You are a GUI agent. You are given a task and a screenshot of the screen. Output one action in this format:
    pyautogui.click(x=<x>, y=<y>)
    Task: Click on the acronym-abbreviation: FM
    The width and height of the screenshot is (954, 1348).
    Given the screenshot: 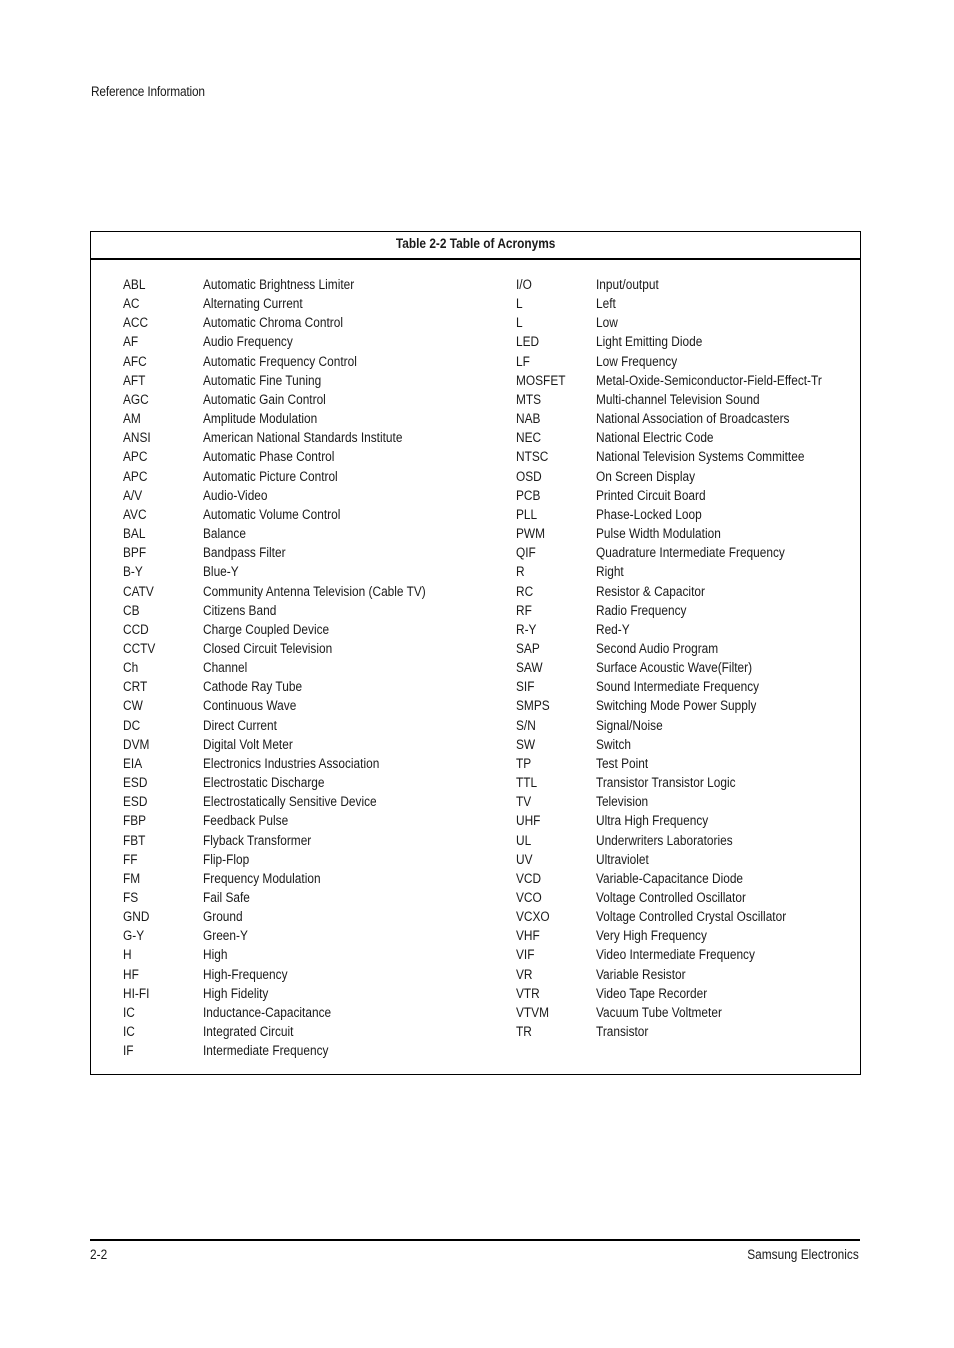 What is the action you would take?
    pyautogui.click(x=132, y=878)
    